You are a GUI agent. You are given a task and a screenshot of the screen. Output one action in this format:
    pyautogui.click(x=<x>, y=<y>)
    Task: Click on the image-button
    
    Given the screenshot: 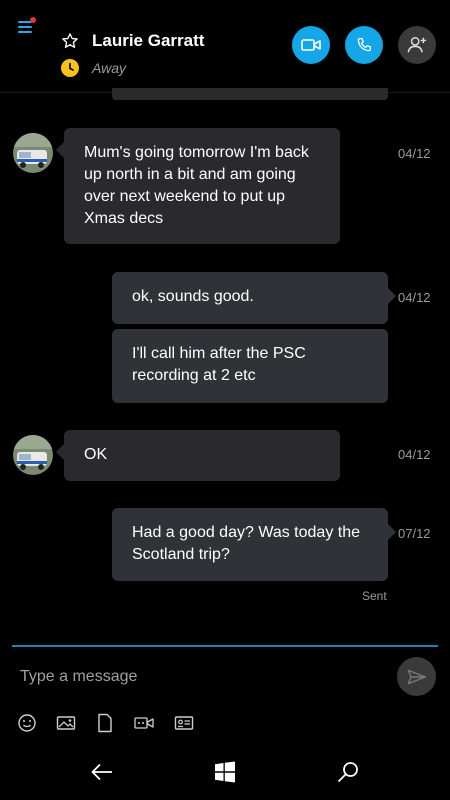 What is the action you would take?
    pyautogui.click(x=66, y=723)
    